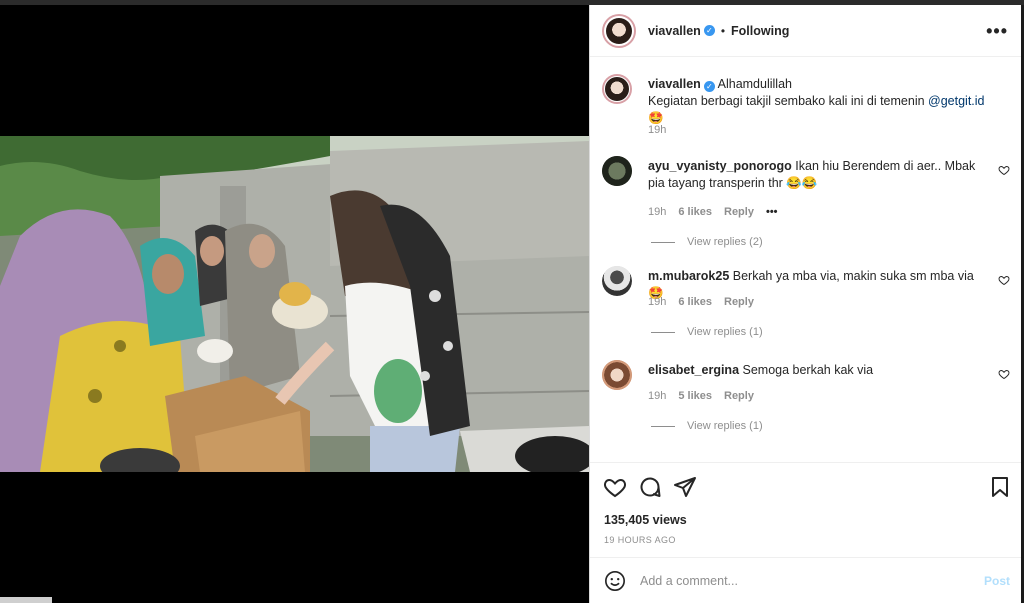  What do you see at coordinates (806, 509) in the screenshot?
I see `post-actions: 135,405 views 19 HOURS AGO` at bounding box center [806, 509].